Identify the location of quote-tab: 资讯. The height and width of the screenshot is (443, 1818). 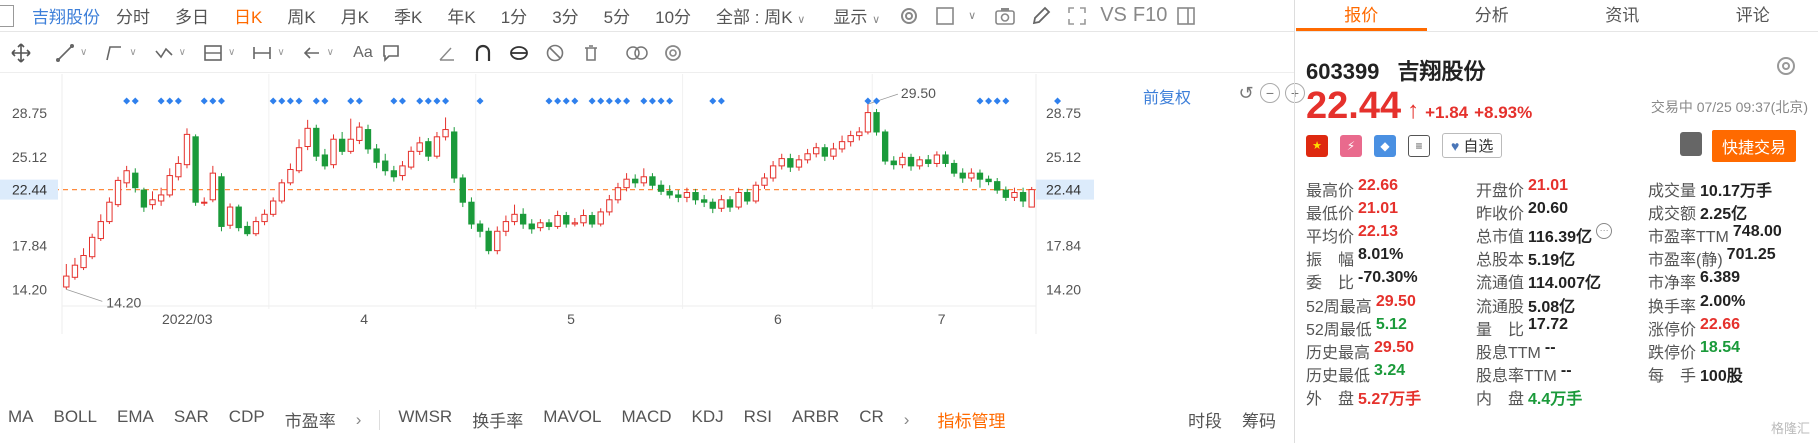
(1622, 15).